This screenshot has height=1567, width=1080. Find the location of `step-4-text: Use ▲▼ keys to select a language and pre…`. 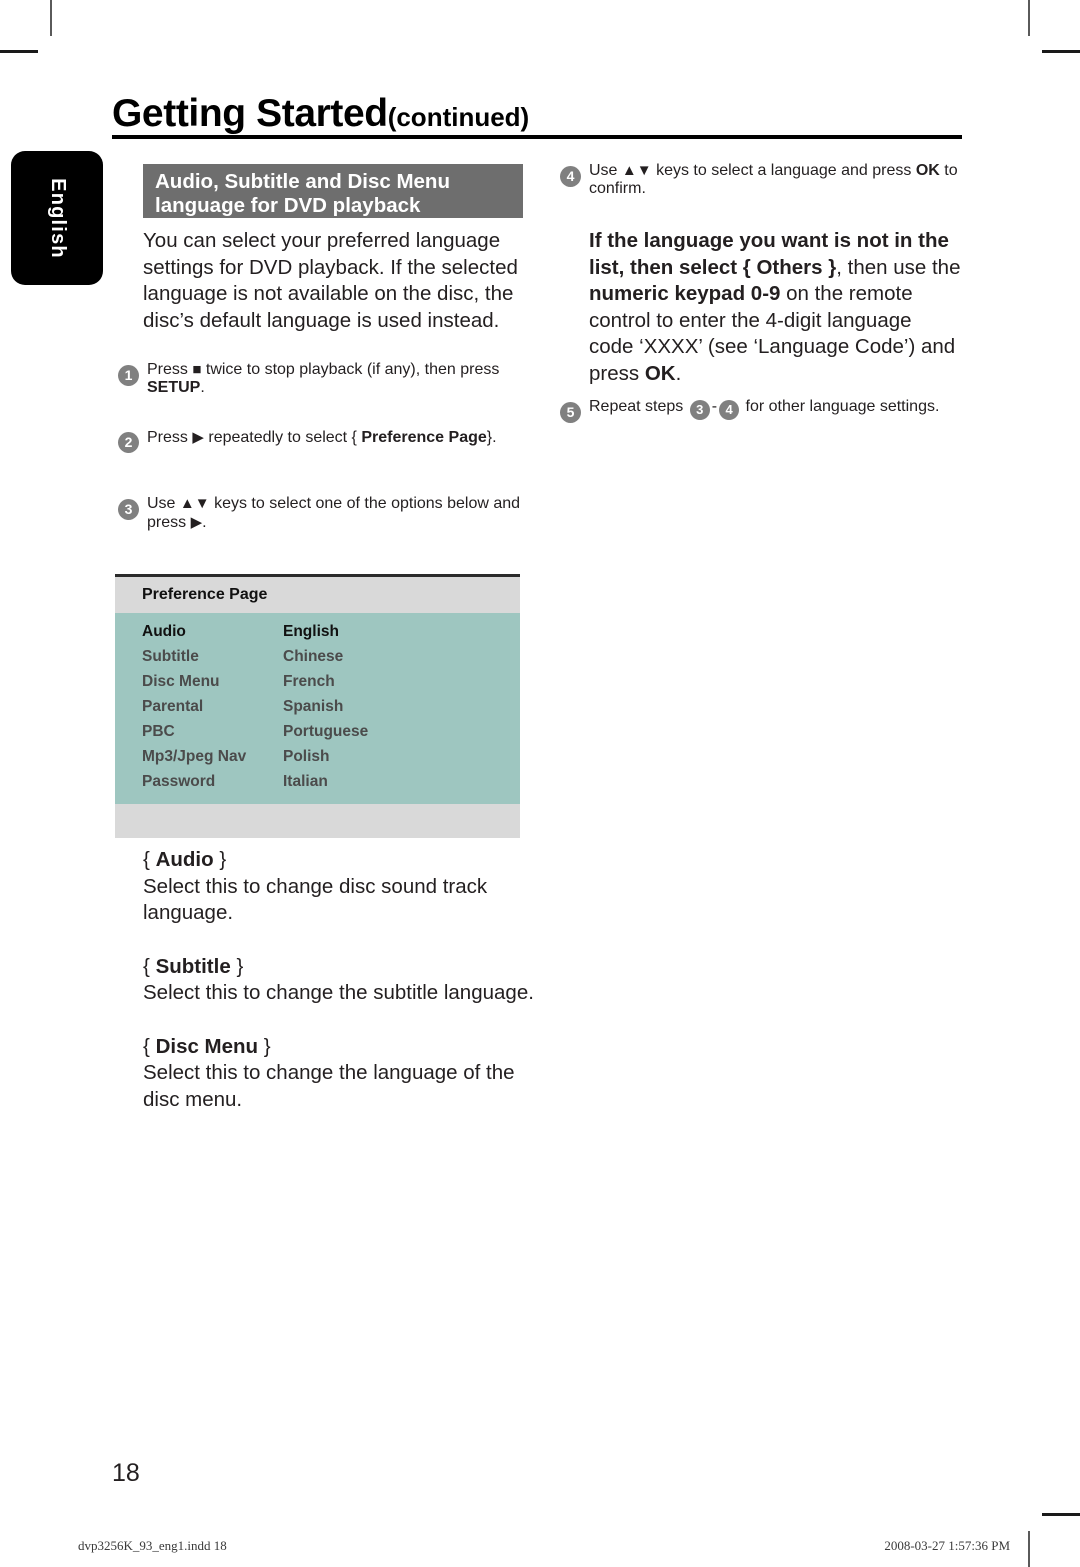

step-4-text: Use ▲▼ keys to select a language and pre… is located at coordinates (774, 180).